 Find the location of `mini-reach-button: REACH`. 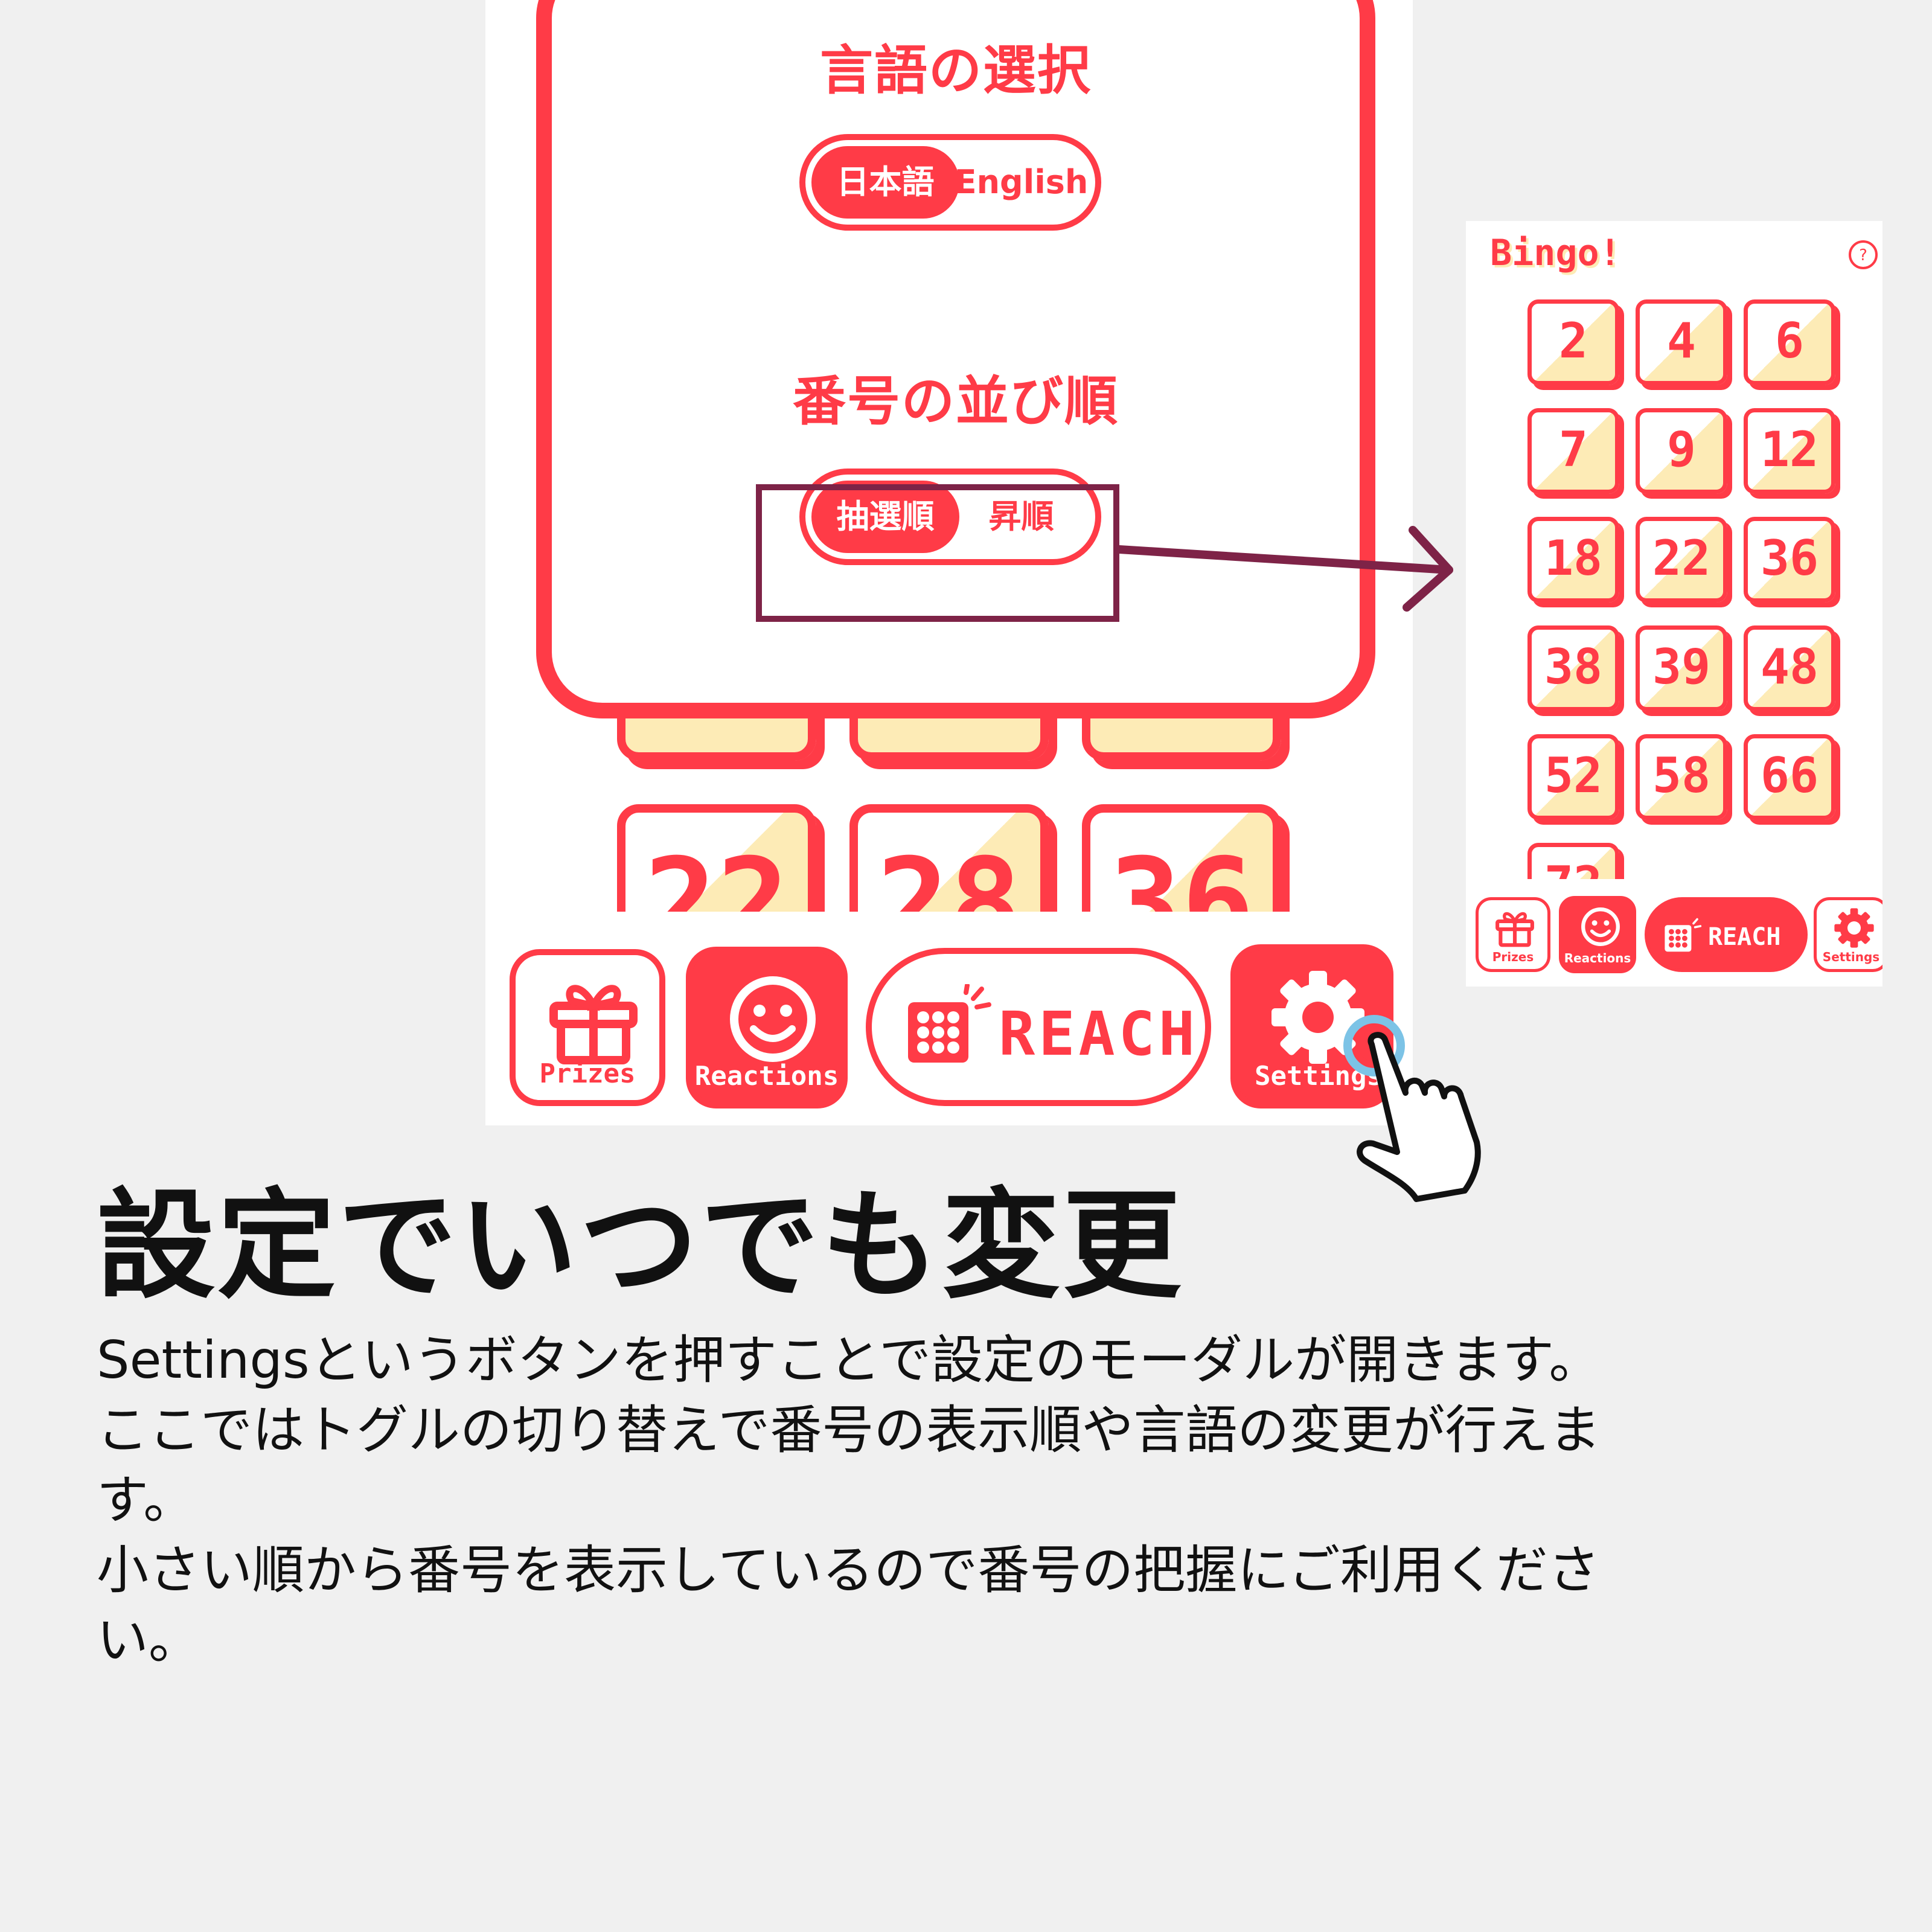

mini-reach-button: REACH is located at coordinates (1727, 934).